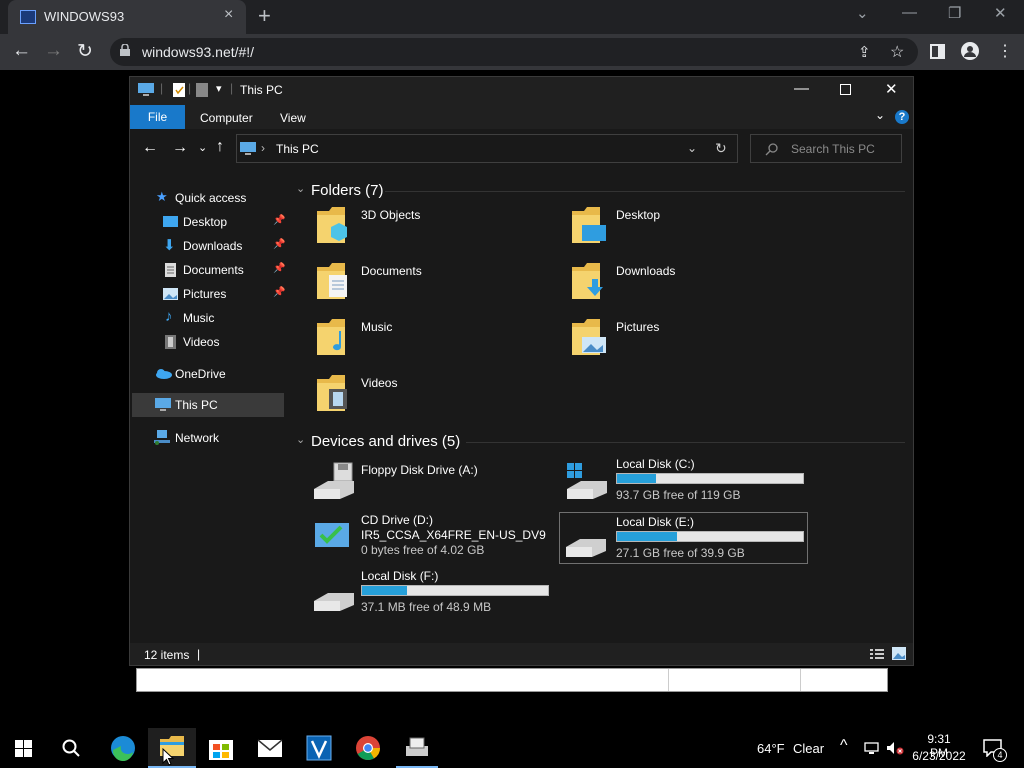 Image resolution: width=1024 pixels, height=768 pixels. What do you see at coordinates (179, 90) in the screenshot?
I see `properties-icon` at bounding box center [179, 90].